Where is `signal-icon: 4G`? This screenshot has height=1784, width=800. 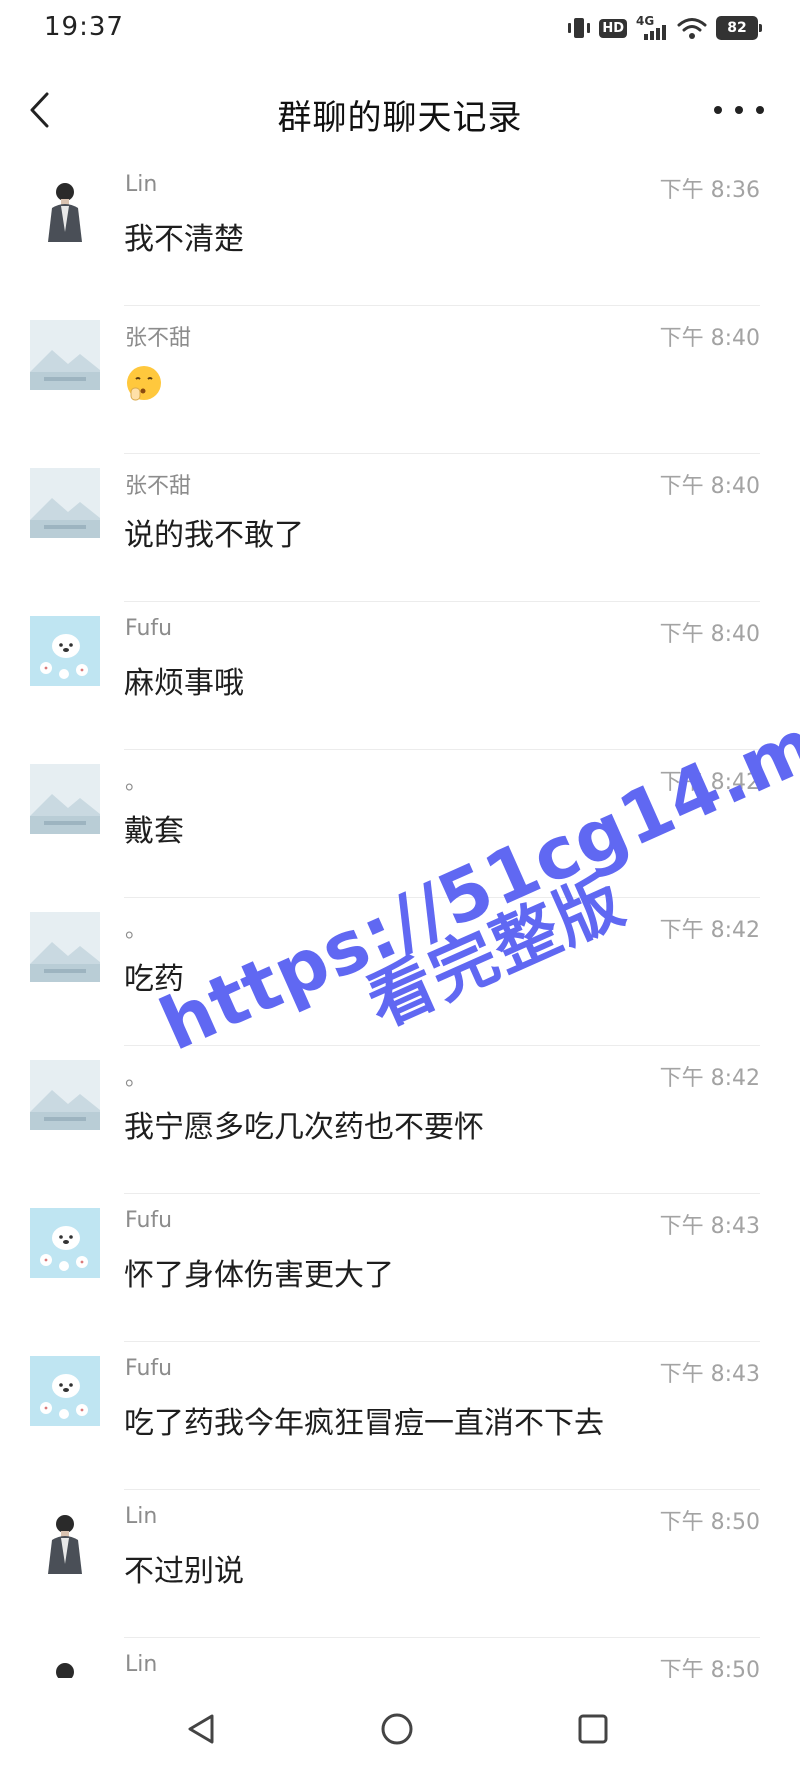
signal-icon: 4G is located at coordinates (652, 27).